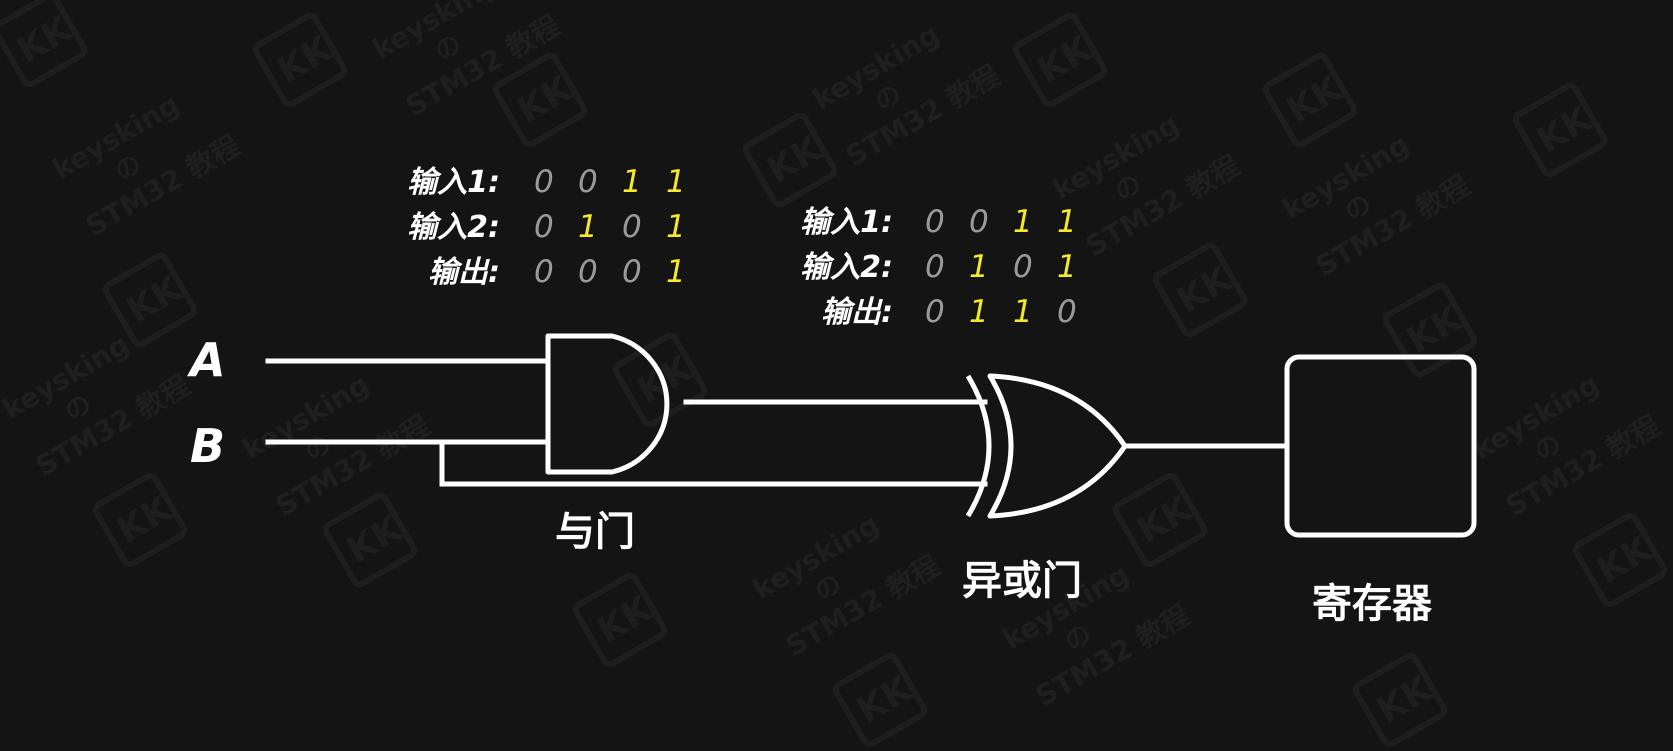 The height and width of the screenshot is (751, 1673). What do you see at coordinates (1372, 604) in the screenshot?
I see `register-caption: 寄存器` at bounding box center [1372, 604].